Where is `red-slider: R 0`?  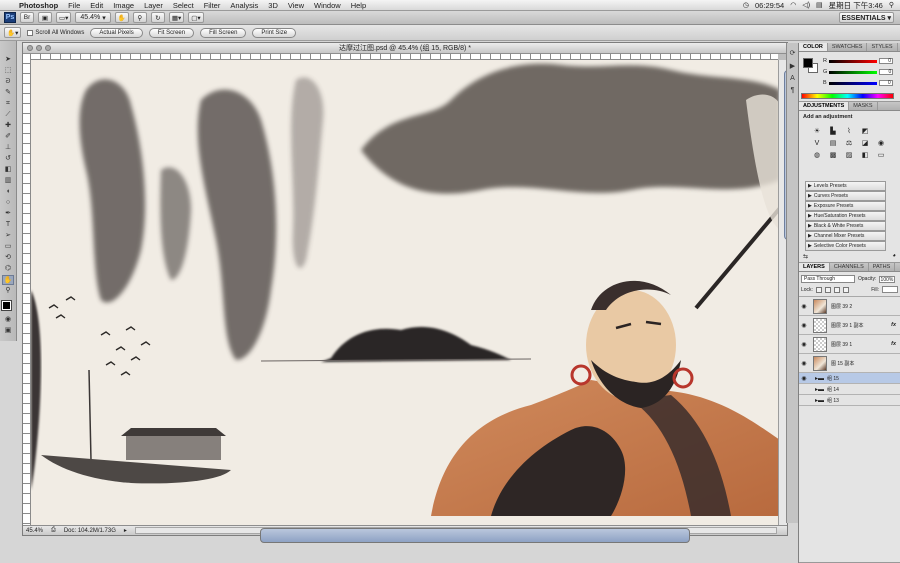 red-slider: R 0 is located at coordinates (858, 61).